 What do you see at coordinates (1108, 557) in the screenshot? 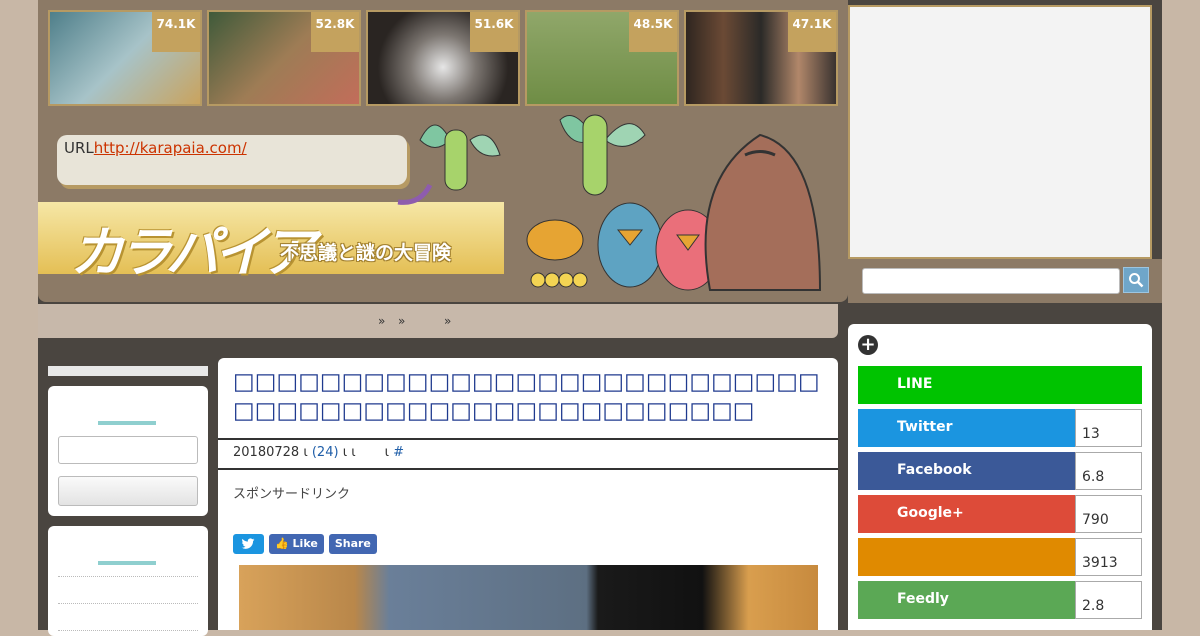
I see `share-count: 3913` at bounding box center [1108, 557].